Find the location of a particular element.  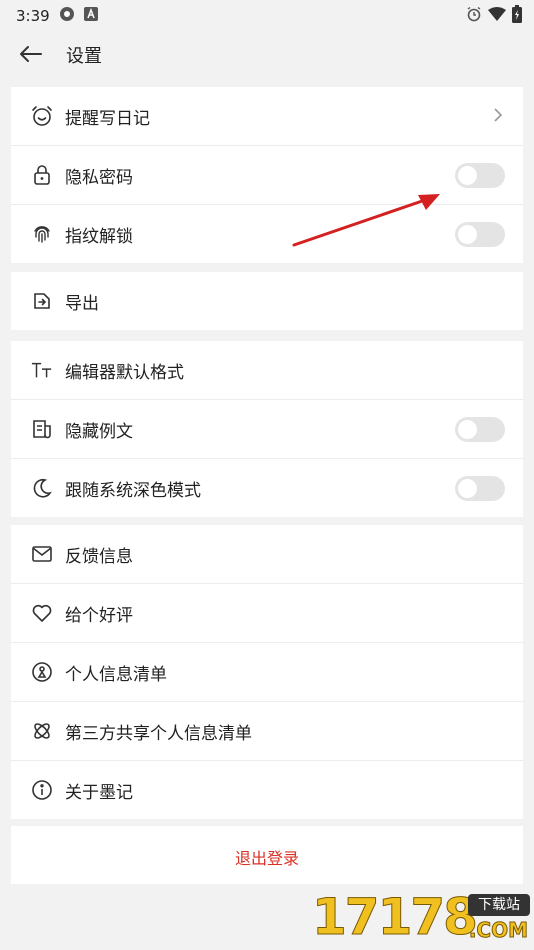

row-label: 导出 is located at coordinates (82, 304).